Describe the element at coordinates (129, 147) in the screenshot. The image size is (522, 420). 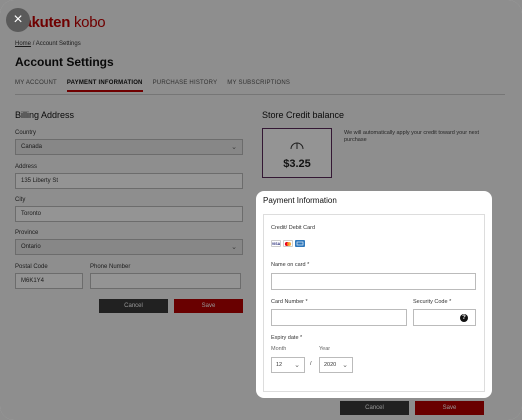
I see `country-select: Canada ⌄` at that location.